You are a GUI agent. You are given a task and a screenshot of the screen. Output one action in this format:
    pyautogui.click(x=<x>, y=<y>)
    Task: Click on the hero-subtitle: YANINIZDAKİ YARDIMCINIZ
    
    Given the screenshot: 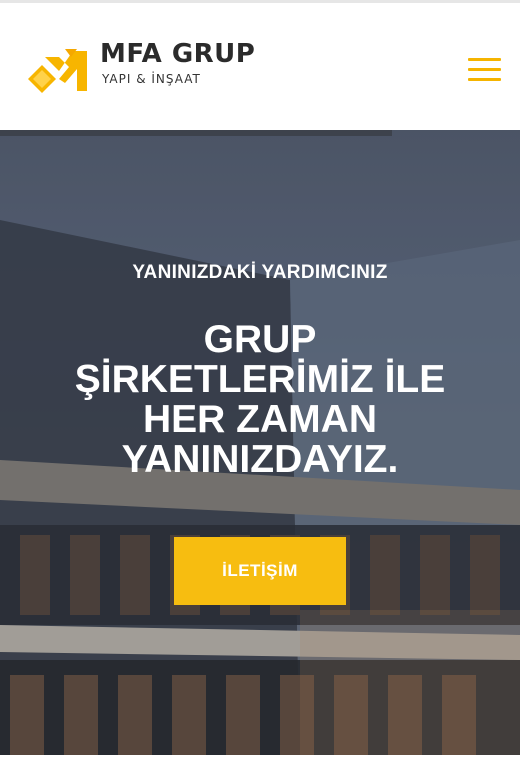 What is the action you would take?
    pyautogui.click(x=260, y=272)
    